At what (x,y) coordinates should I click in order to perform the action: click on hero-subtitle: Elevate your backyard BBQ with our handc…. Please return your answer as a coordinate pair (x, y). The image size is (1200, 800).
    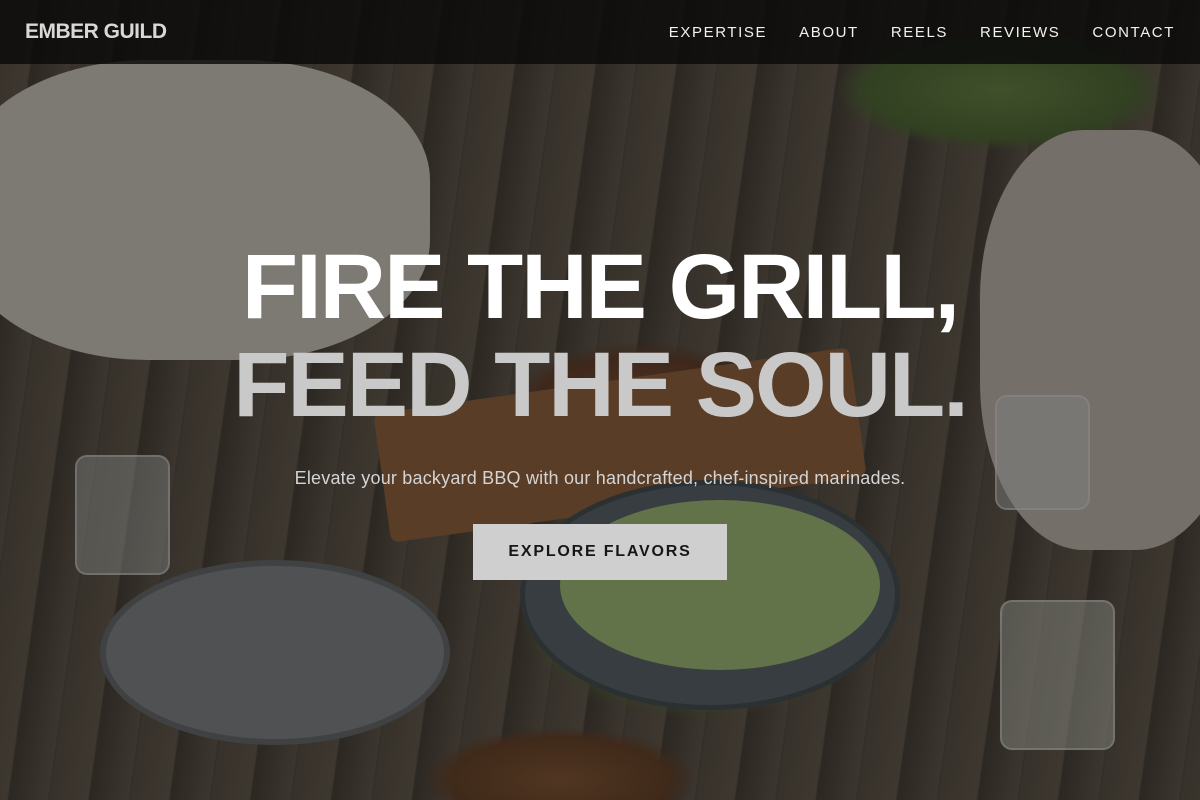
    Looking at the image, I should click on (600, 478).